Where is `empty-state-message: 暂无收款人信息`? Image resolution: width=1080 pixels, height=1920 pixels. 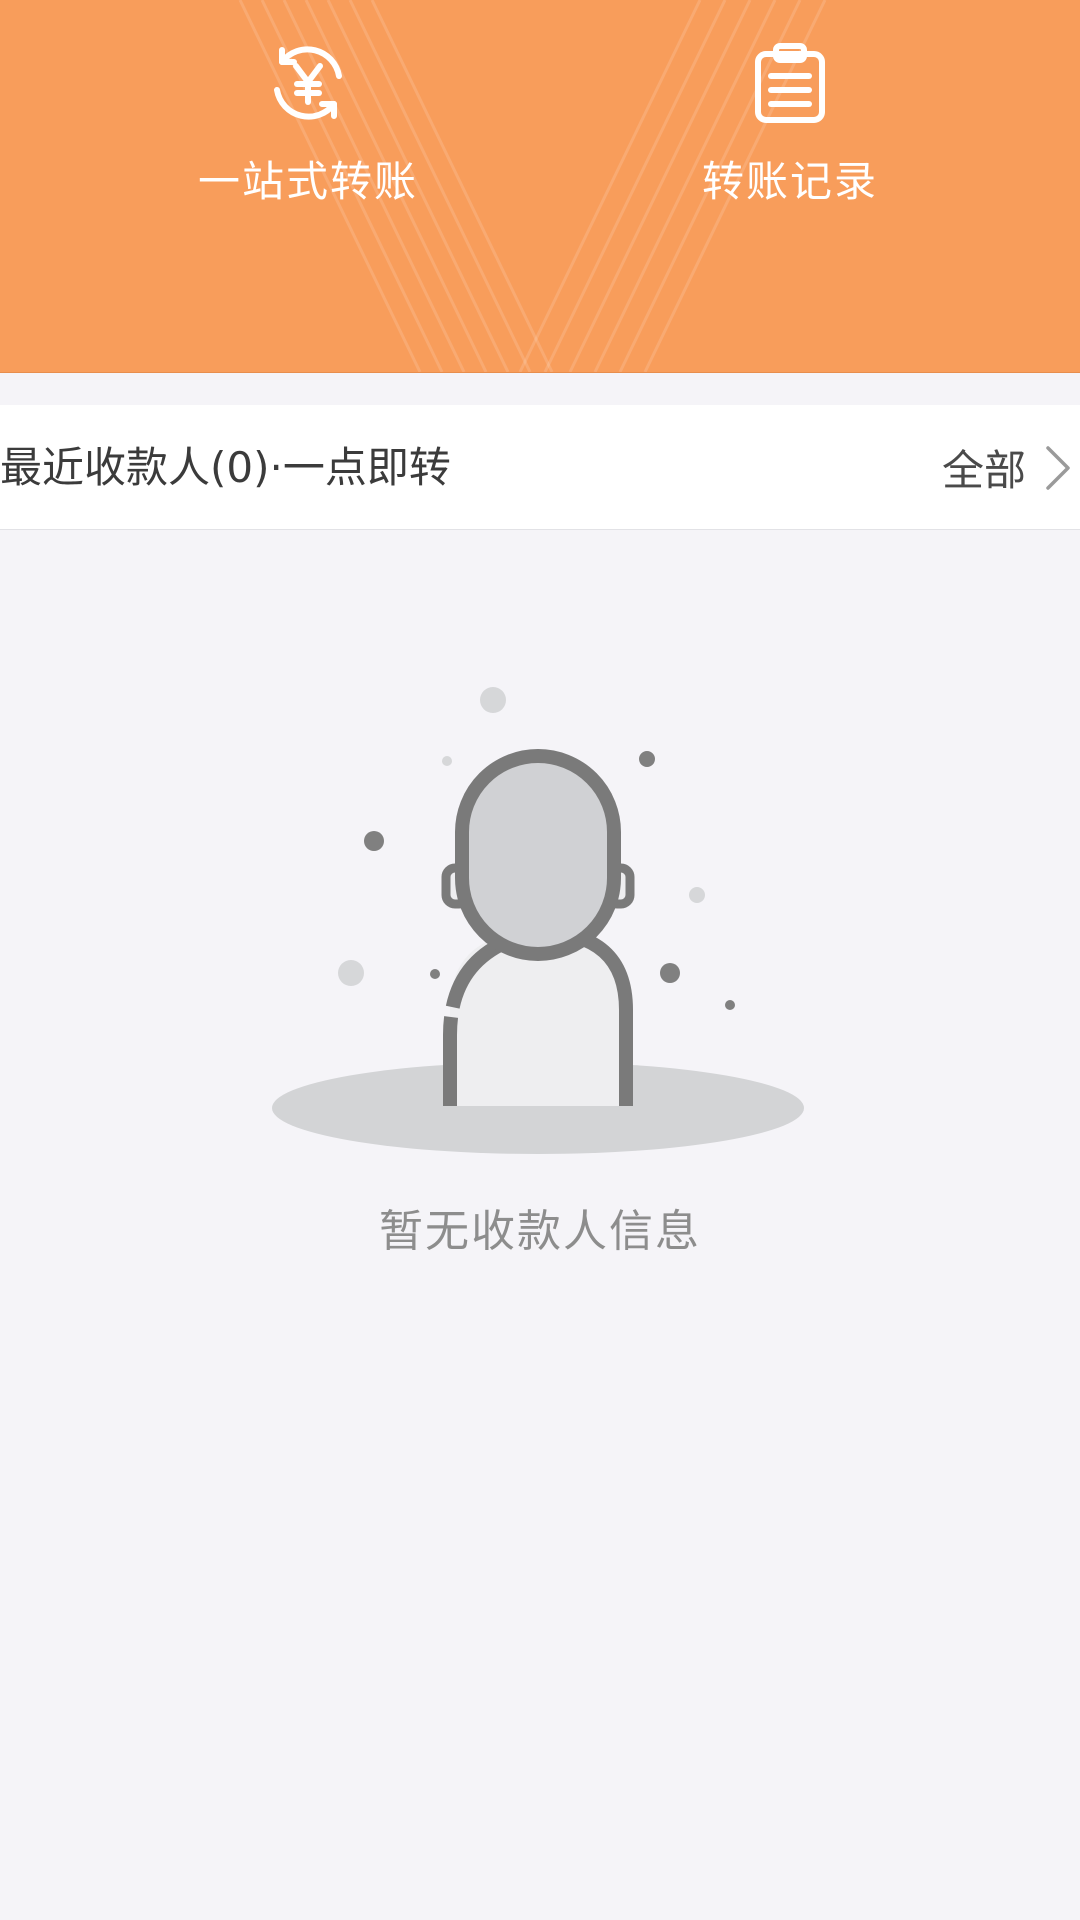 empty-state-message: 暂无收款人信息 is located at coordinates (540, 1231).